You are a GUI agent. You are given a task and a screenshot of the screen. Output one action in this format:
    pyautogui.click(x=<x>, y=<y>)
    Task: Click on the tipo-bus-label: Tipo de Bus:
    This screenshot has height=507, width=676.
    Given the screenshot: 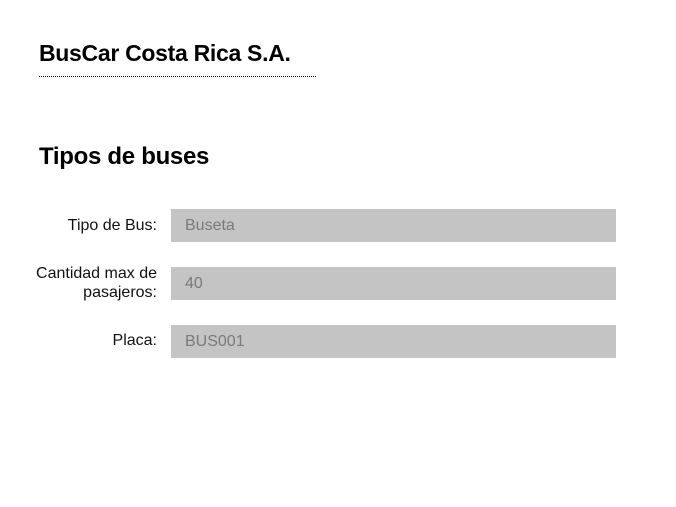 What is the action you would take?
    pyautogui.click(x=112, y=225)
    